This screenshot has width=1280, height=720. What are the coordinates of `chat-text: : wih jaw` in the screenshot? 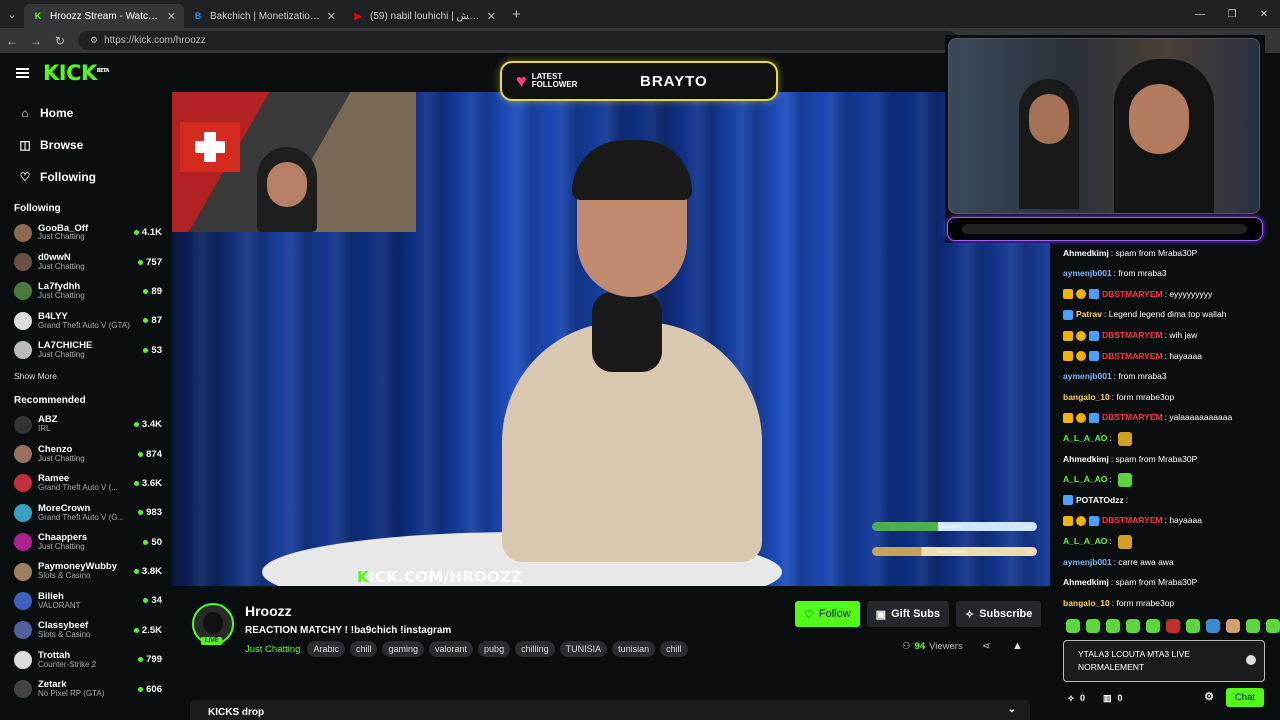 It's located at (1181, 335).